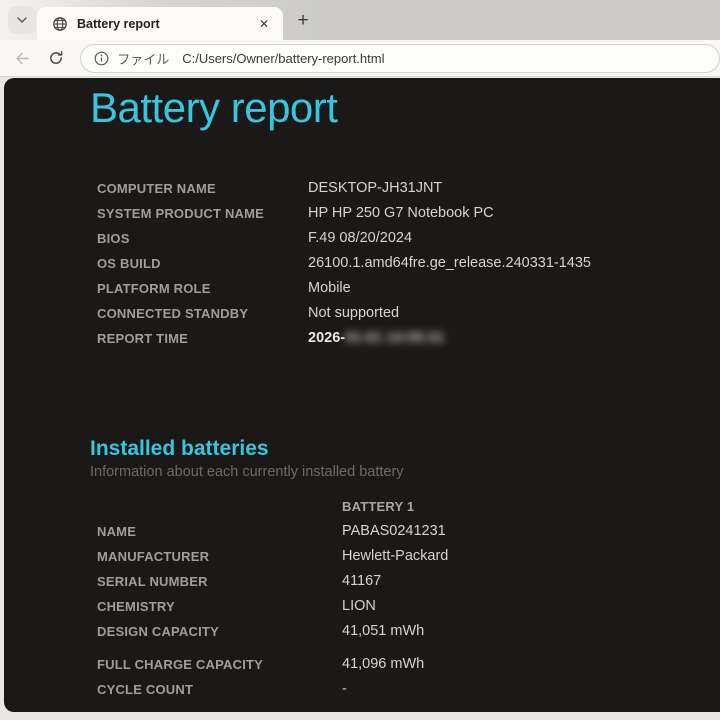 This screenshot has width=720, height=720. I want to click on chevron-down-icon, so click(22, 20).